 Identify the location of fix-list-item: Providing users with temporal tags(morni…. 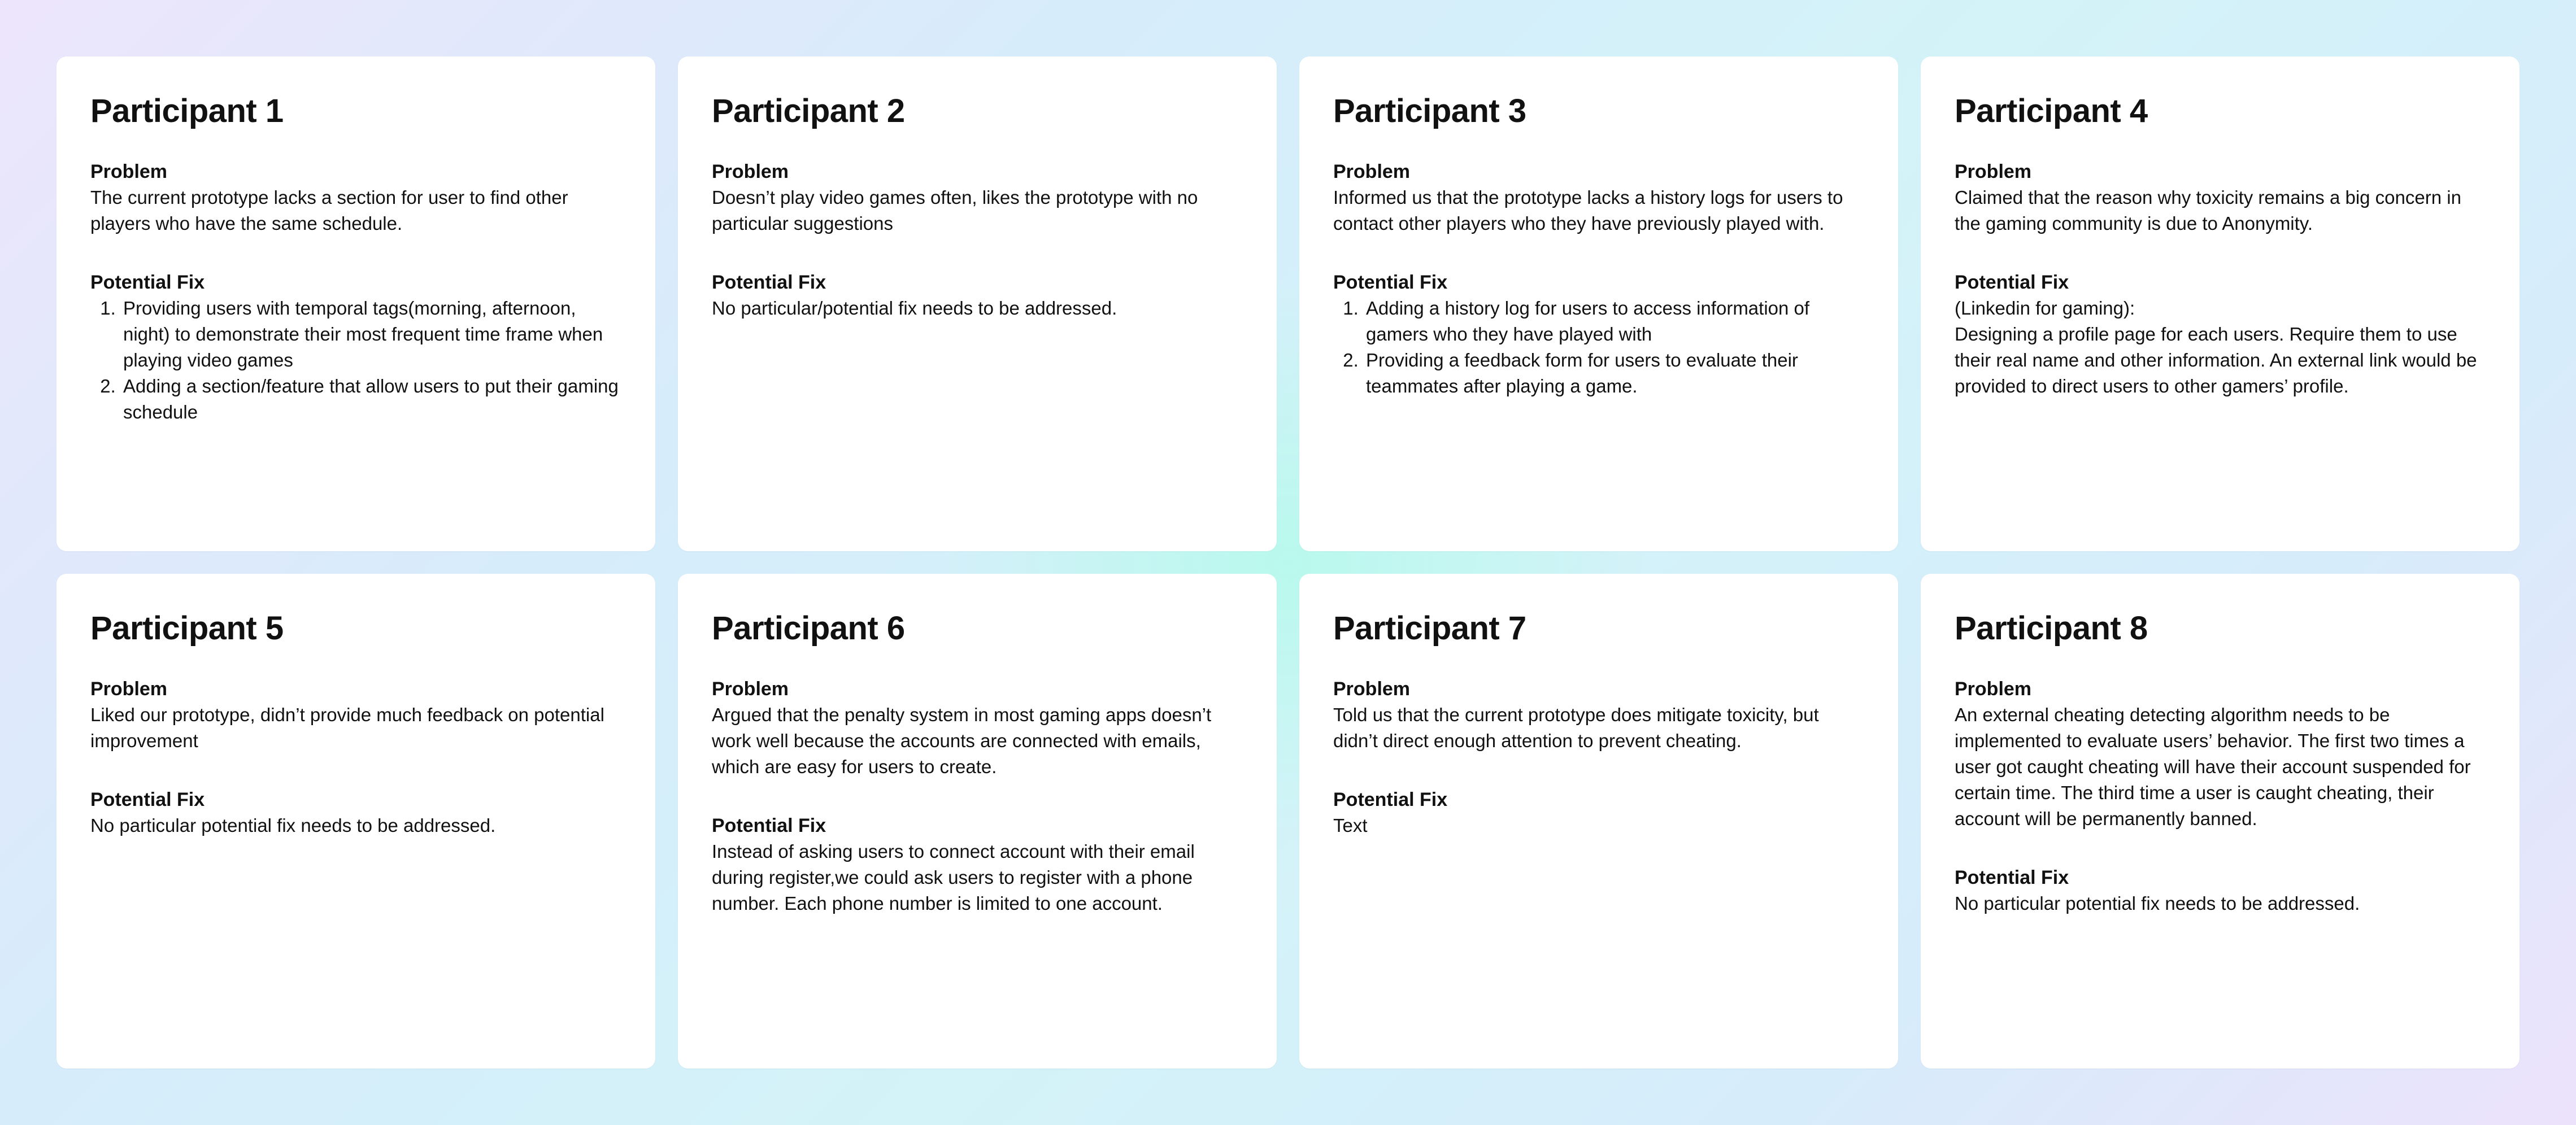
(371, 334).